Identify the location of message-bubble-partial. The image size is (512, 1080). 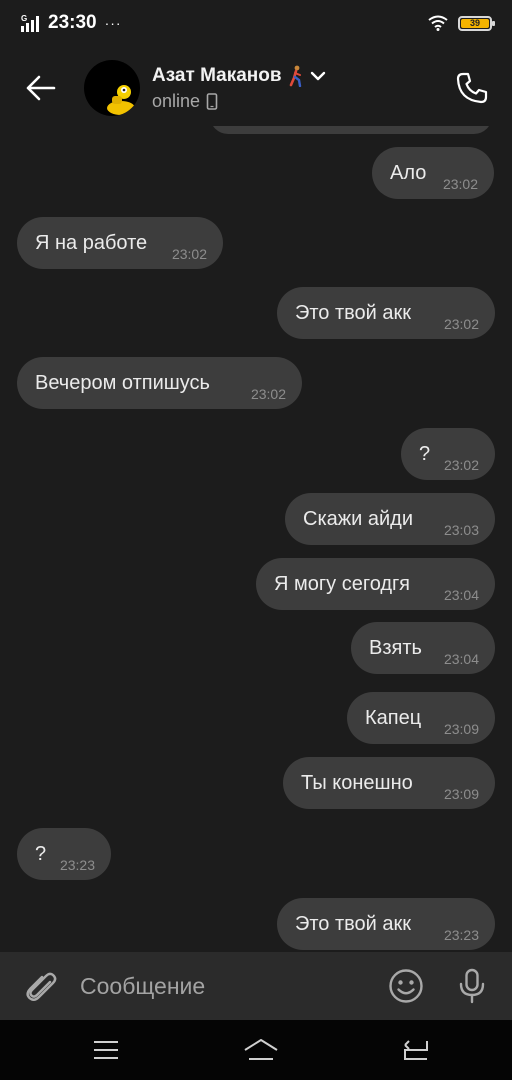
(351, 130).